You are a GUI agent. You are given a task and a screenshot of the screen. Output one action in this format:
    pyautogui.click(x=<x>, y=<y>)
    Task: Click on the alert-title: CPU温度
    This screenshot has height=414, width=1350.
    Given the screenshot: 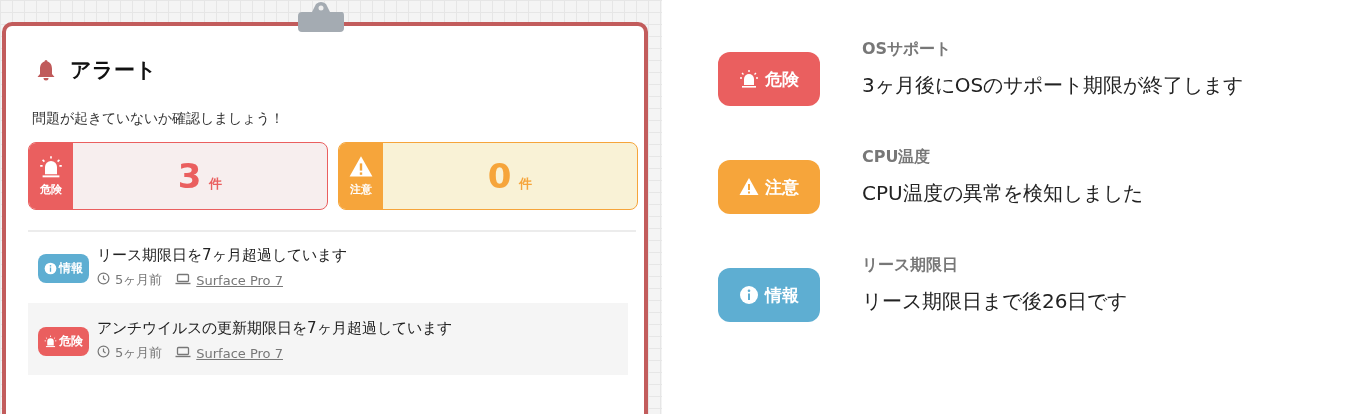 What is the action you would take?
    pyautogui.click(x=897, y=157)
    